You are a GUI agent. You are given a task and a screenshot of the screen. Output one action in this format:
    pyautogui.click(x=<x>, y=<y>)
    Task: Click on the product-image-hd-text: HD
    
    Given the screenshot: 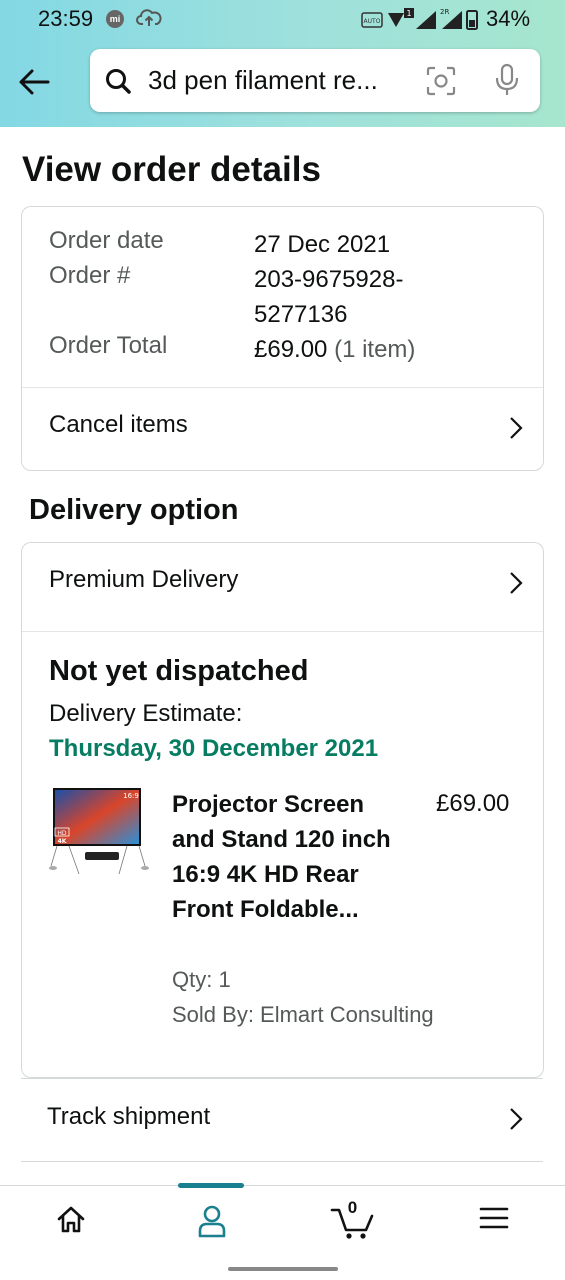 What is the action you would take?
    pyautogui.click(x=62, y=833)
    